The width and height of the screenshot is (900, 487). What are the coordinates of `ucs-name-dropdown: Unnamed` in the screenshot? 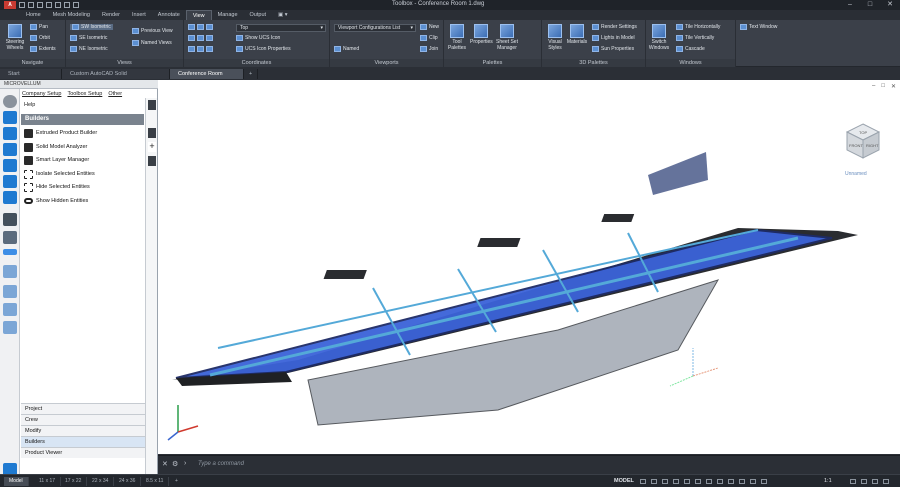 It's located at (856, 174).